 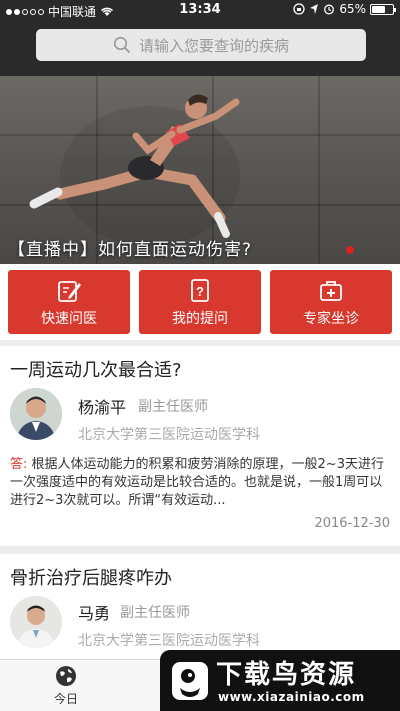 I want to click on tab-today: 今日, so click(x=66, y=685).